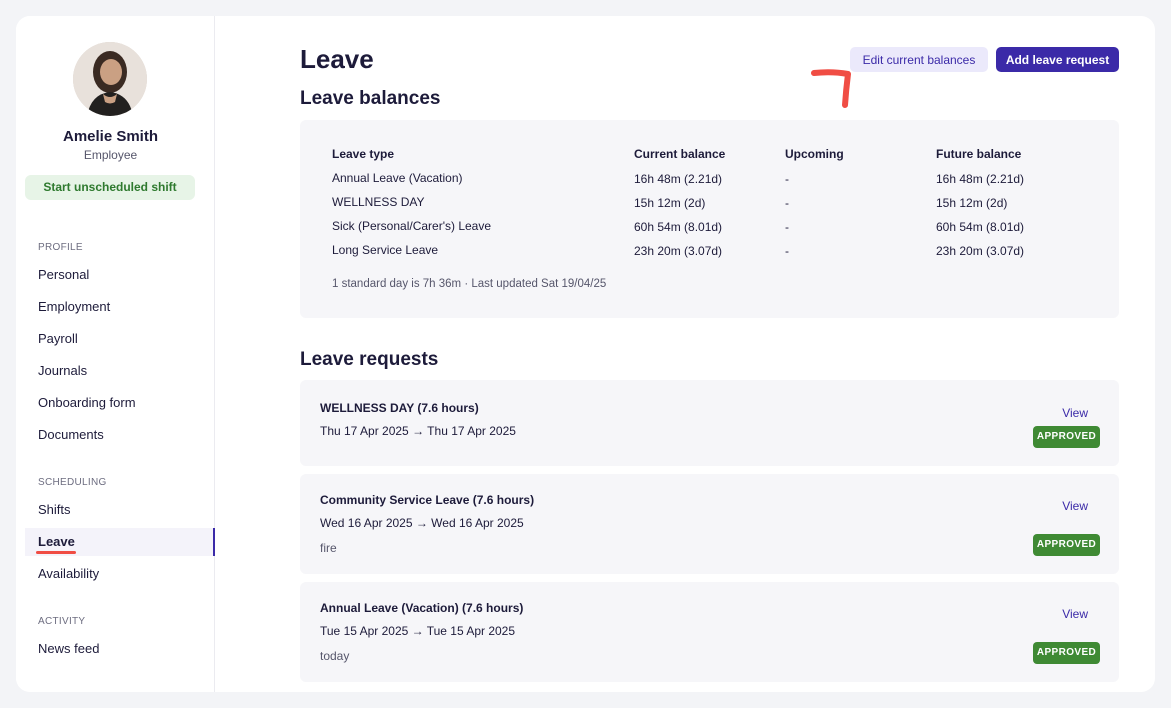  What do you see at coordinates (1057, 59) in the screenshot?
I see `add-leave-request-button: Add leave request` at bounding box center [1057, 59].